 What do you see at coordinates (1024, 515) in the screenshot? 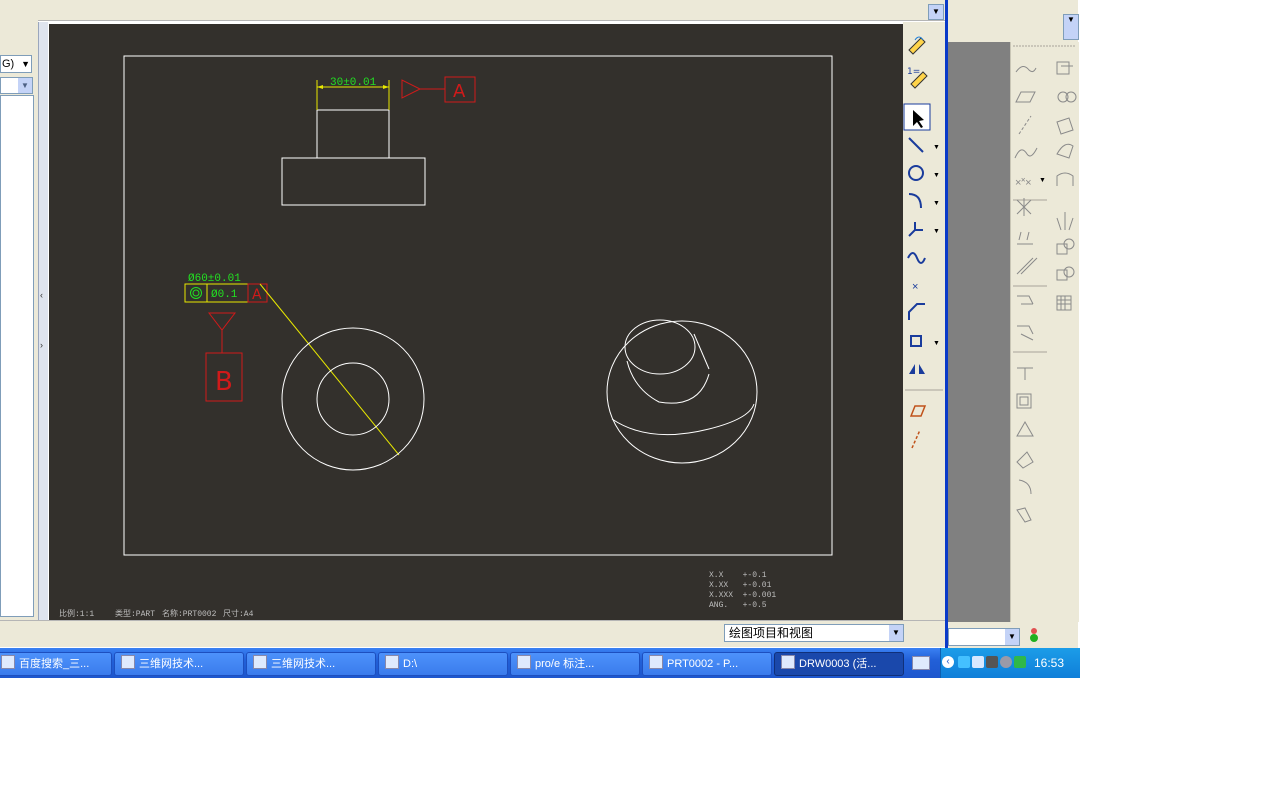
I see `chamfer-feature-icon` at bounding box center [1024, 515].